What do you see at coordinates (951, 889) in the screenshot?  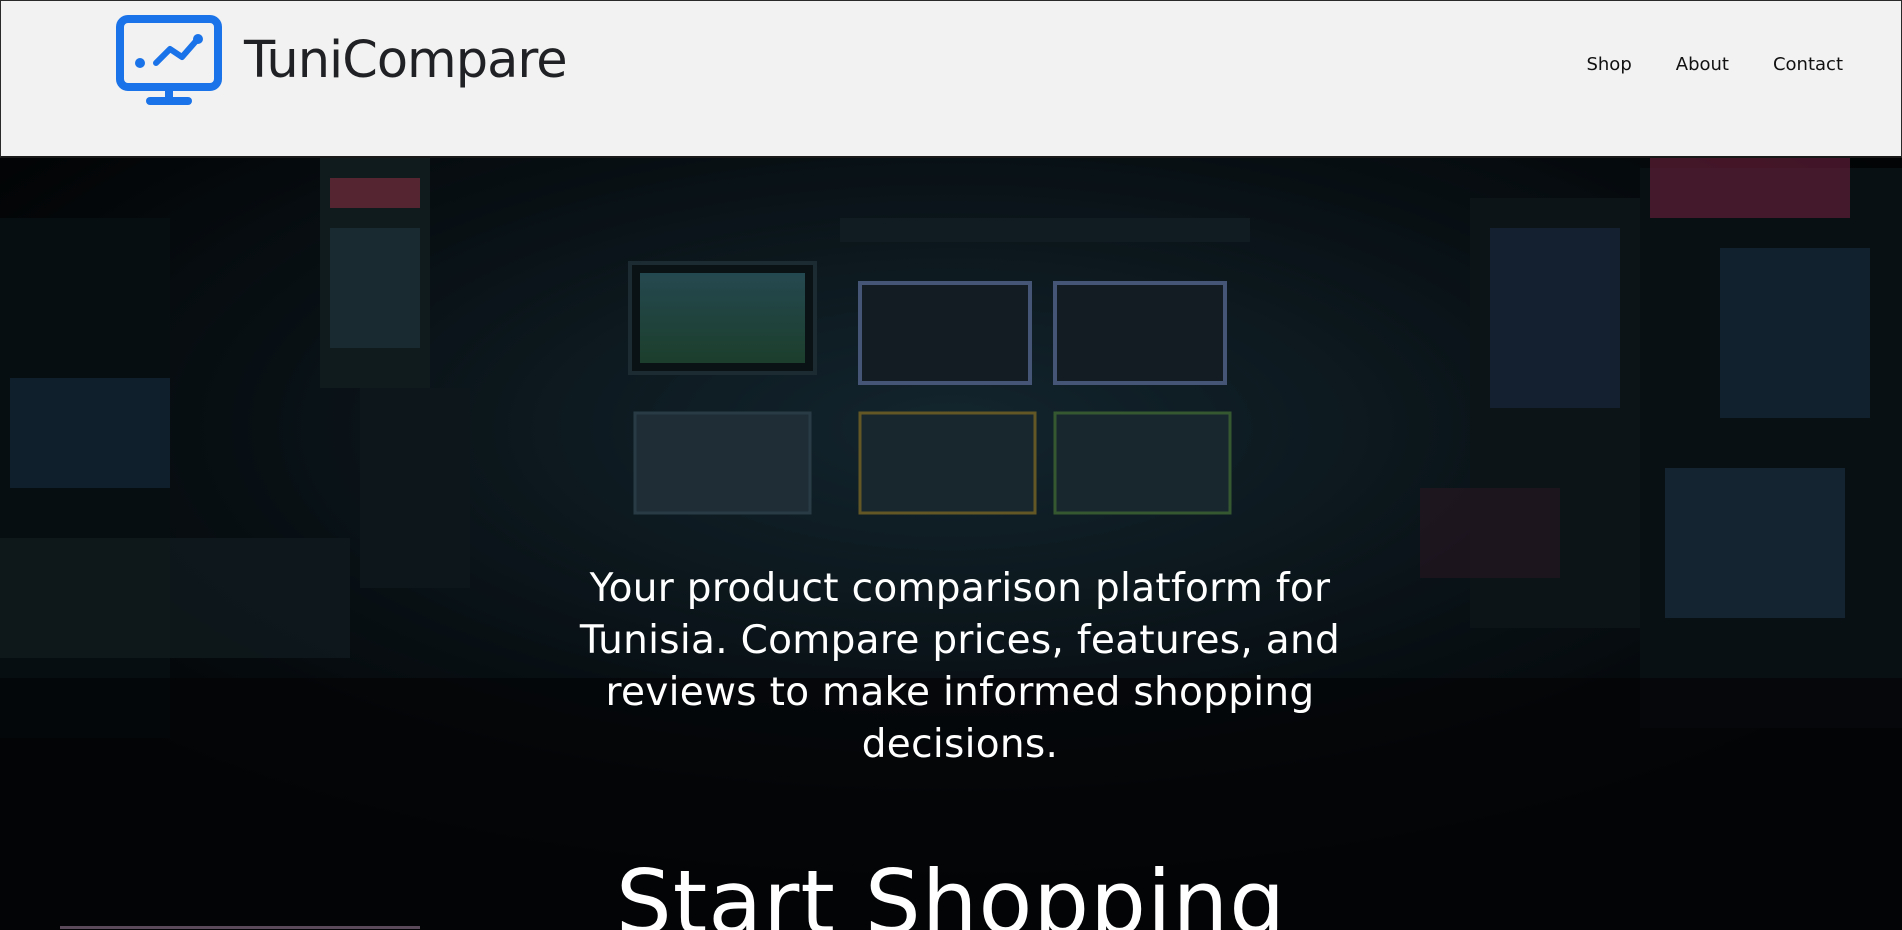 I see `start-shopping-button: Start Shopping` at bounding box center [951, 889].